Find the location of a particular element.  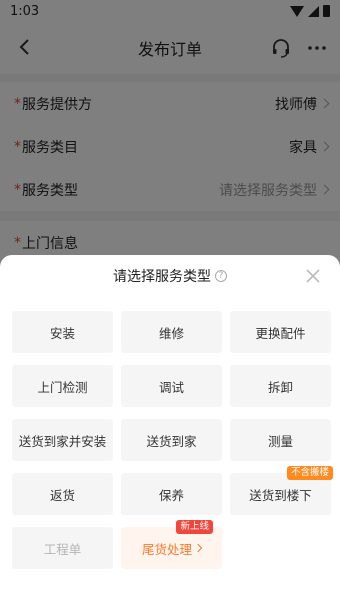

option-deliver-and-install: 送货到家并安装 is located at coordinates (62, 440).